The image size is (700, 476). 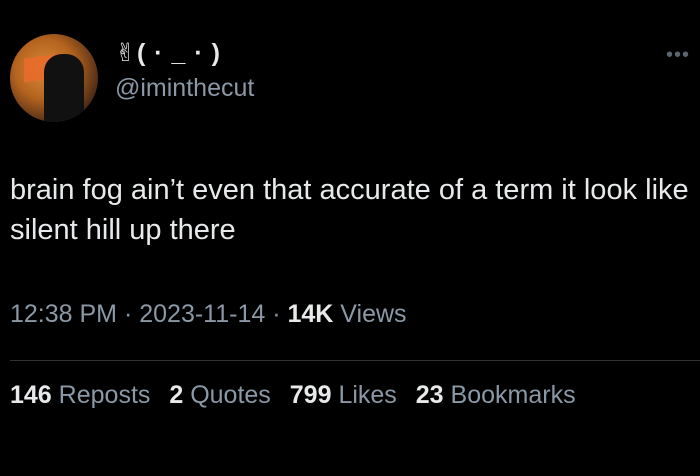 I want to click on avatar-figure-shape, so click(x=64, y=88).